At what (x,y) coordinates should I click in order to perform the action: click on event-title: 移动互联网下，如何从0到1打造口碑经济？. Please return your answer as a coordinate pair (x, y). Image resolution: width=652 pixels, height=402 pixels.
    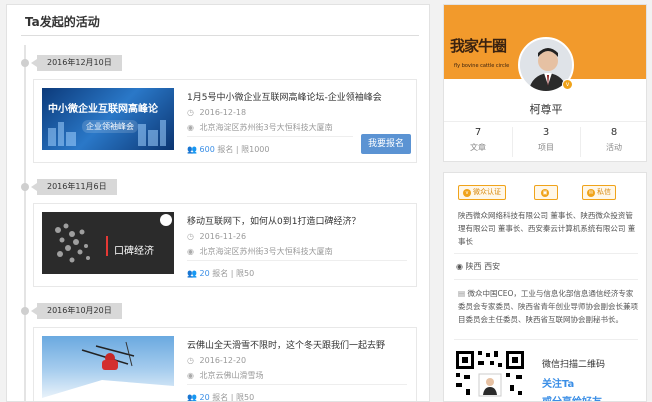
    Looking at the image, I should click on (273, 220).